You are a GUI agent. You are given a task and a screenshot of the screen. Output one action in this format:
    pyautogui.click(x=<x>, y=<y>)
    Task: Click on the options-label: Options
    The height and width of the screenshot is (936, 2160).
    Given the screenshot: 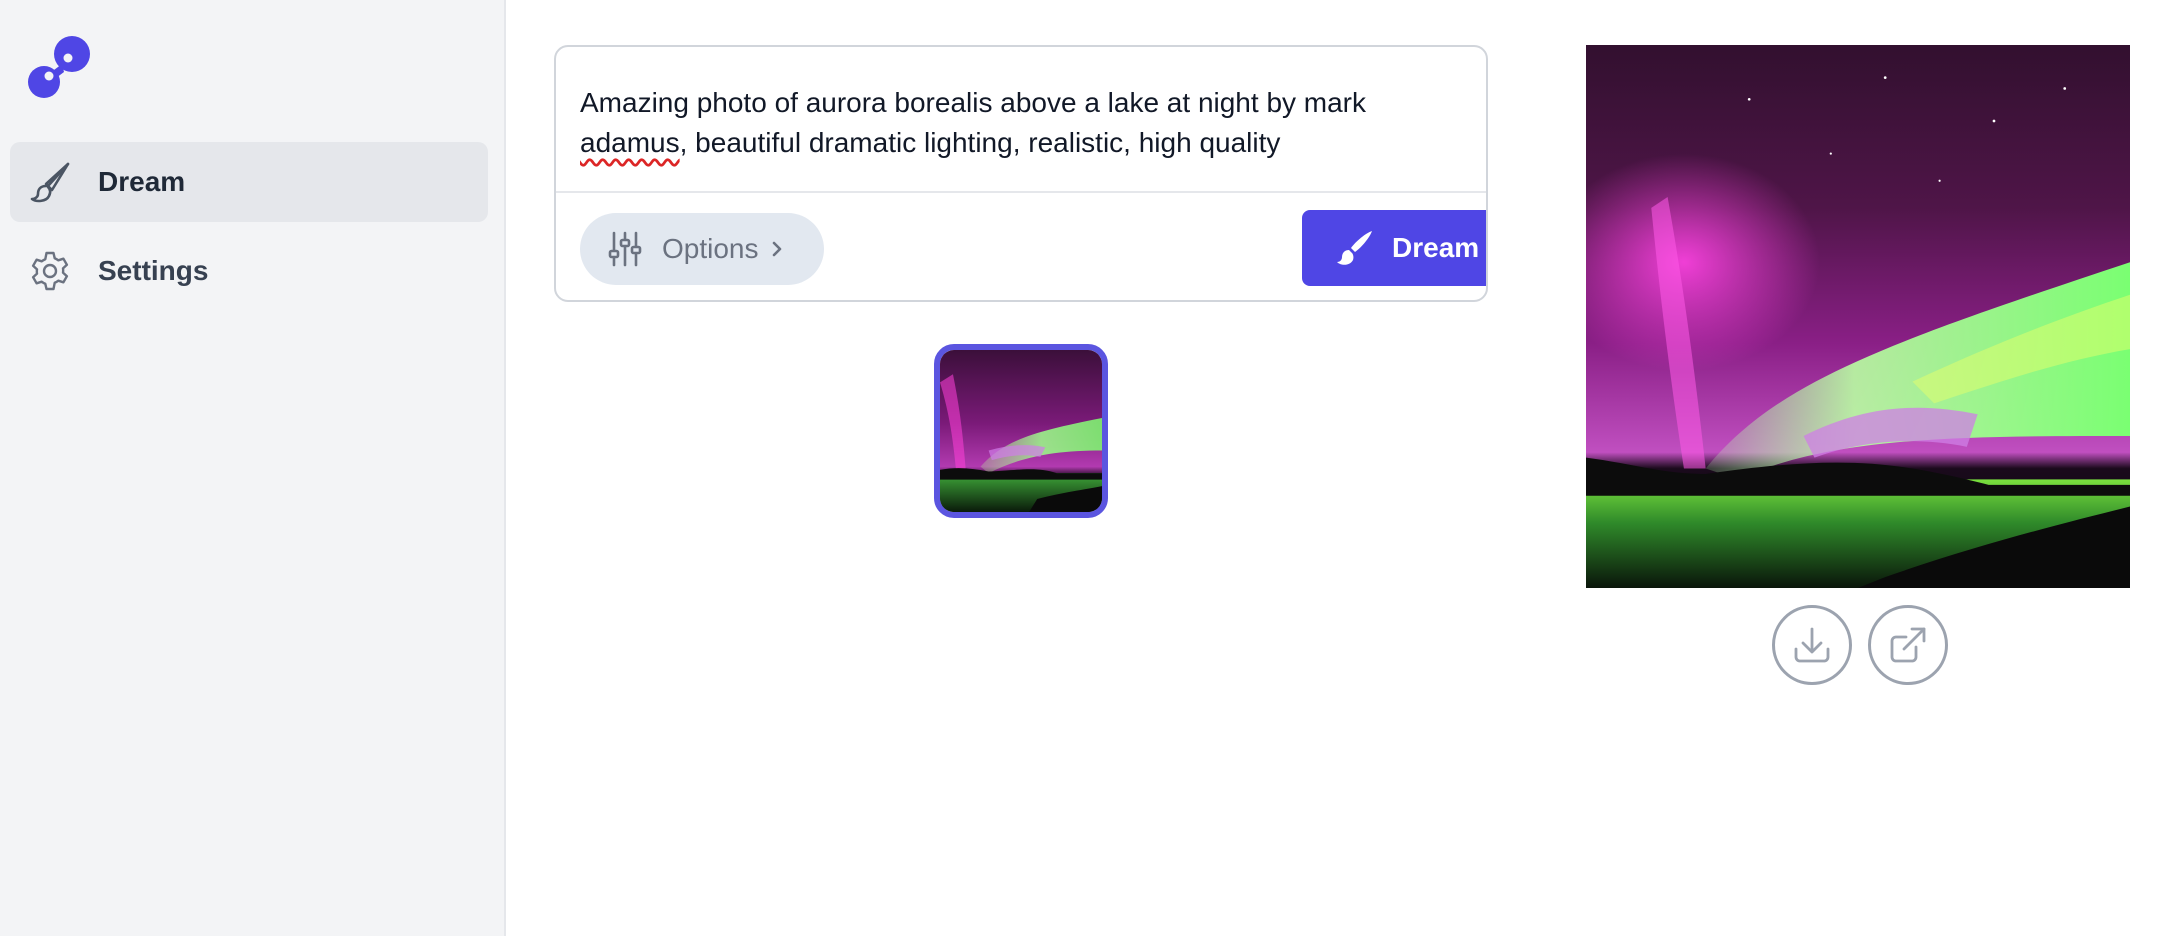 What is the action you would take?
    pyautogui.click(x=710, y=248)
    